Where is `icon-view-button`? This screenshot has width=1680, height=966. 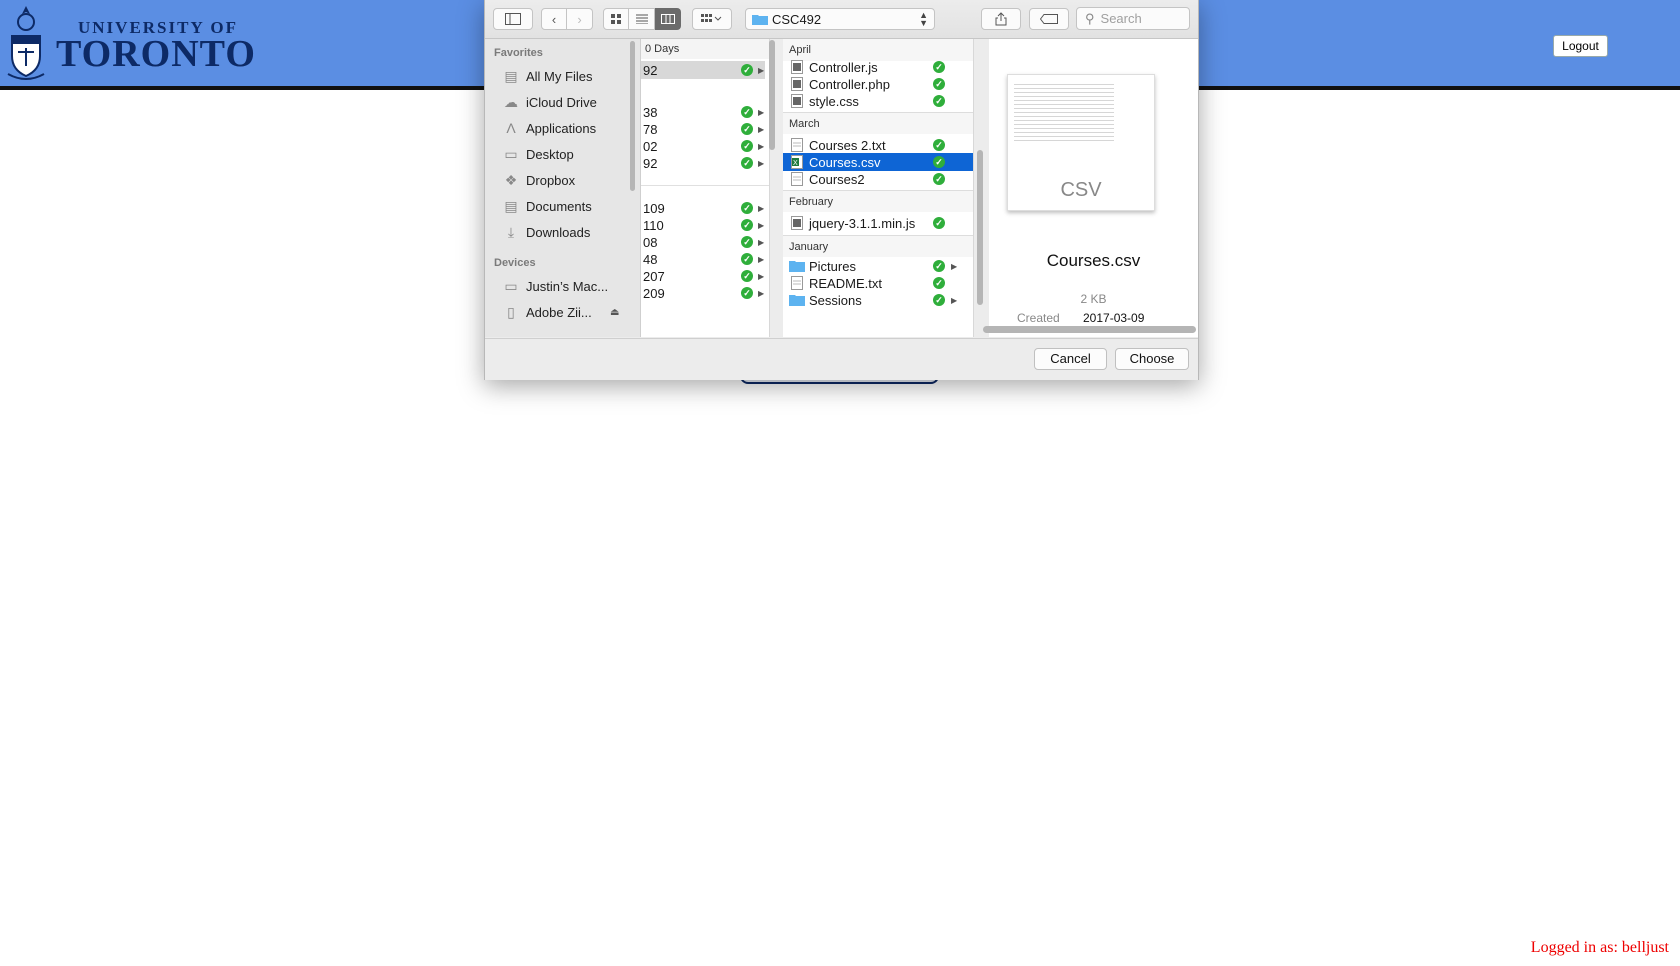
icon-view-button is located at coordinates (616, 19).